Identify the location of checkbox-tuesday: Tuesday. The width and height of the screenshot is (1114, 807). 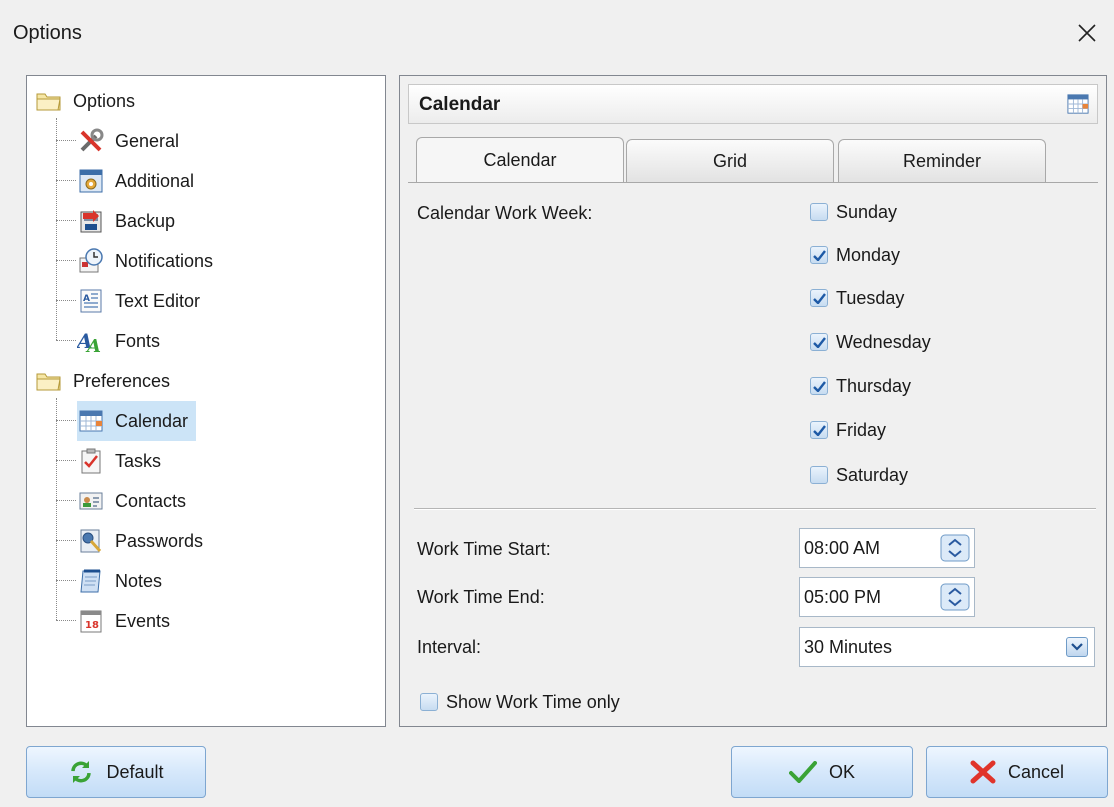
(857, 298).